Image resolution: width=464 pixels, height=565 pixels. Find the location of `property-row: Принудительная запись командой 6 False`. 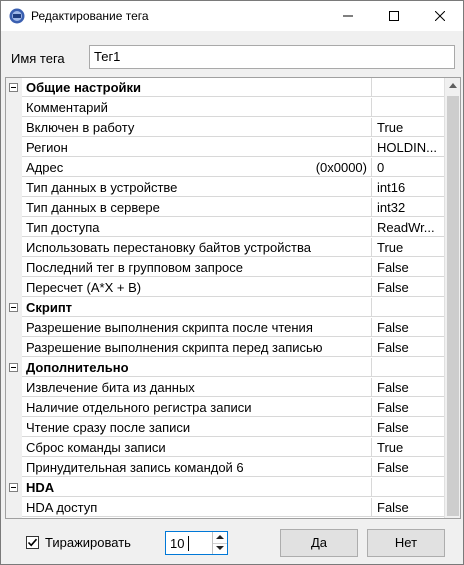

property-row: Принудительная запись командой 6 False is located at coordinates (225, 468).